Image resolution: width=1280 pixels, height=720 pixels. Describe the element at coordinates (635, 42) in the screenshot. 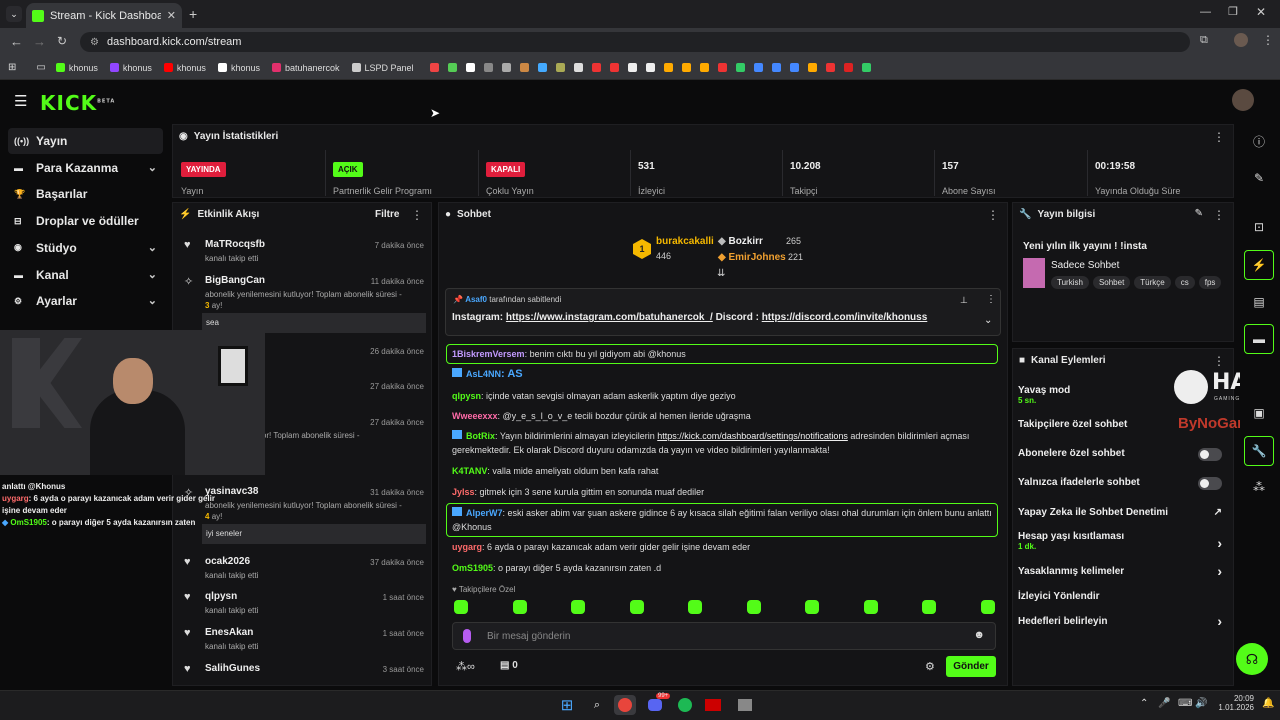

I see `url-field: ⚙ dashboard.kick.com/stream` at that location.